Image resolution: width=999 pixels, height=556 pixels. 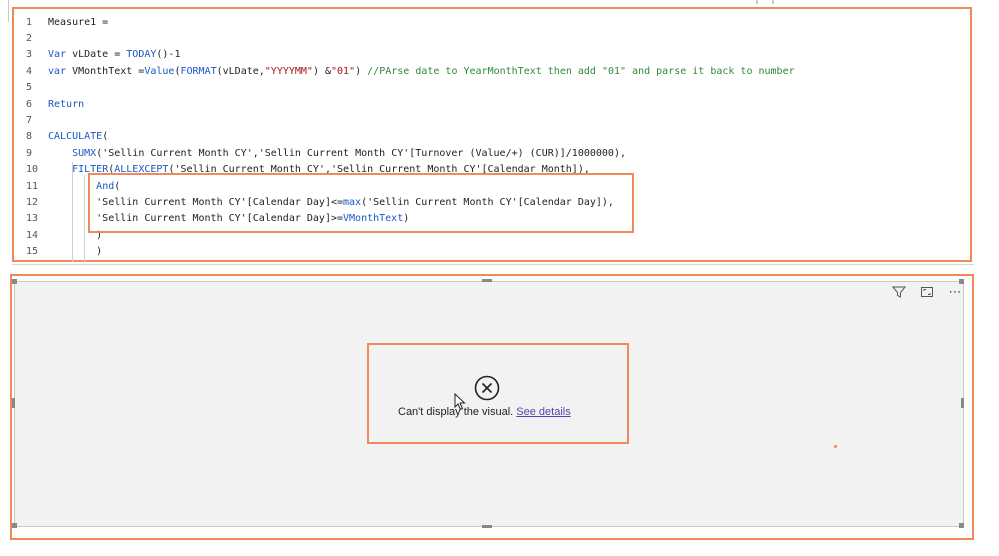 What do you see at coordinates (962, 403) in the screenshot?
I see `resize-handle-right` at bounding box center [962, 403].